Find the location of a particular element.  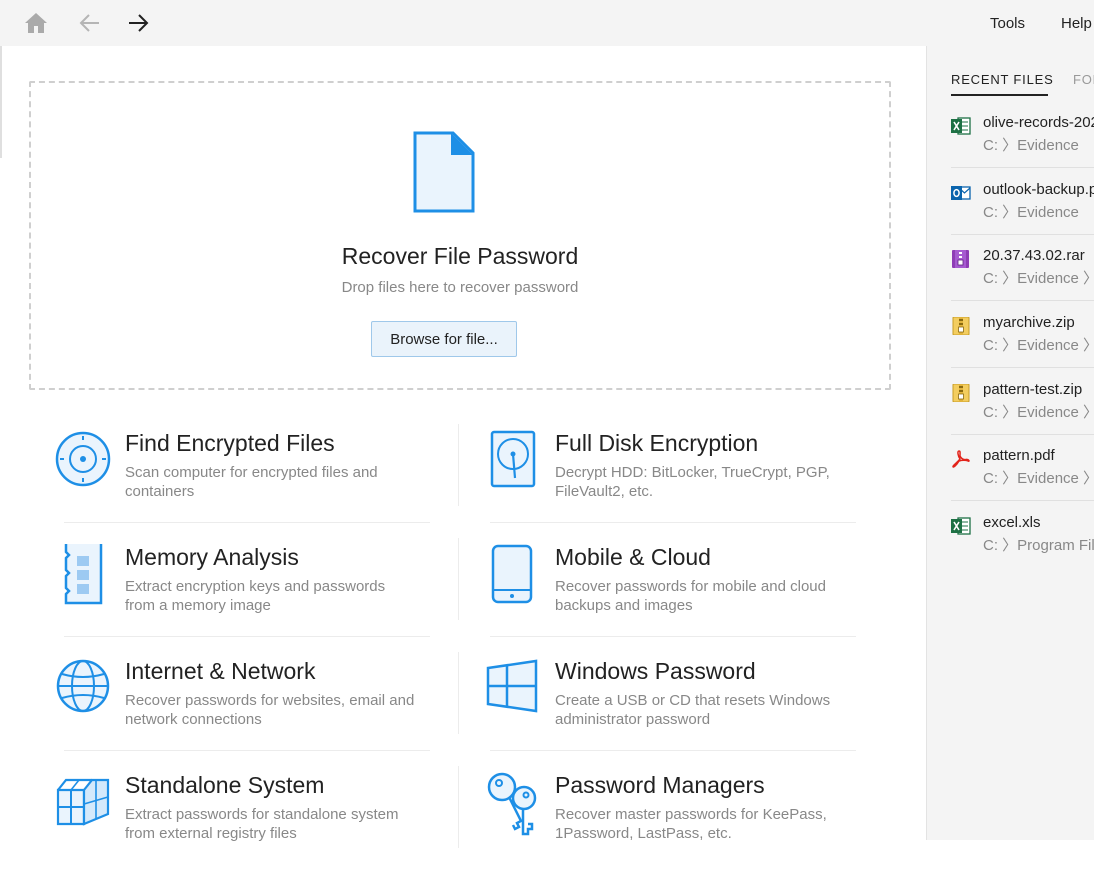

tile-title: Full Disk Encryption is located at coordinates (657, 443).